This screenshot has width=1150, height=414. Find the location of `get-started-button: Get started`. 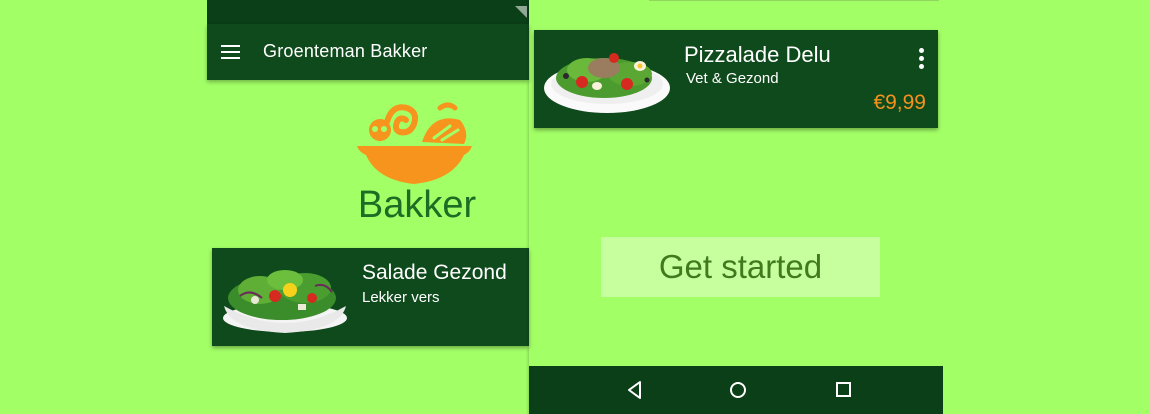

get-started-button: Get started is located at coordinates (740, 267).